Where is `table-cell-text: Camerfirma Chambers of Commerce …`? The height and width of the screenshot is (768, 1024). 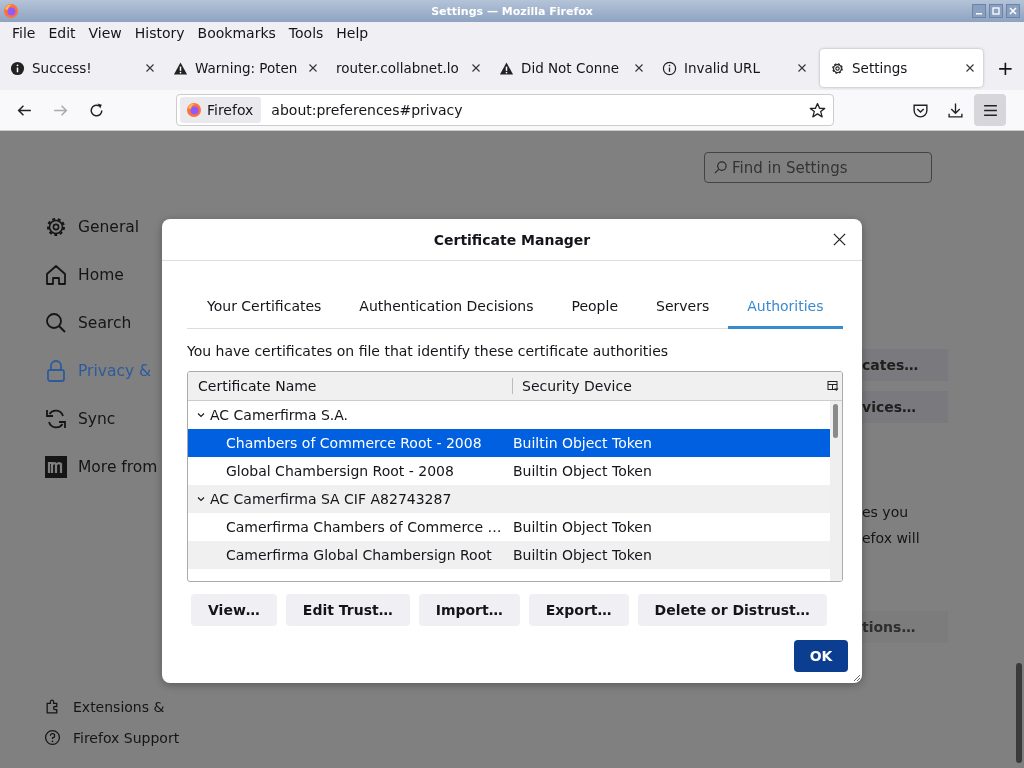
table-cell-text: Camerfirma Chambers of Commerce … is located at coordinates (364, 527).